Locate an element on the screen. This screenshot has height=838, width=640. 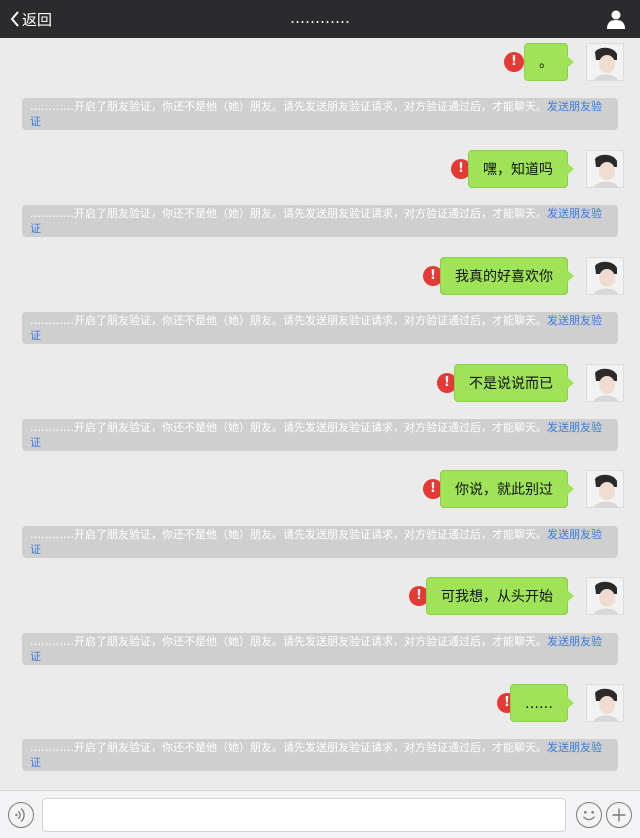
send-failed-icon: ! is located at coordinates (514, 62).